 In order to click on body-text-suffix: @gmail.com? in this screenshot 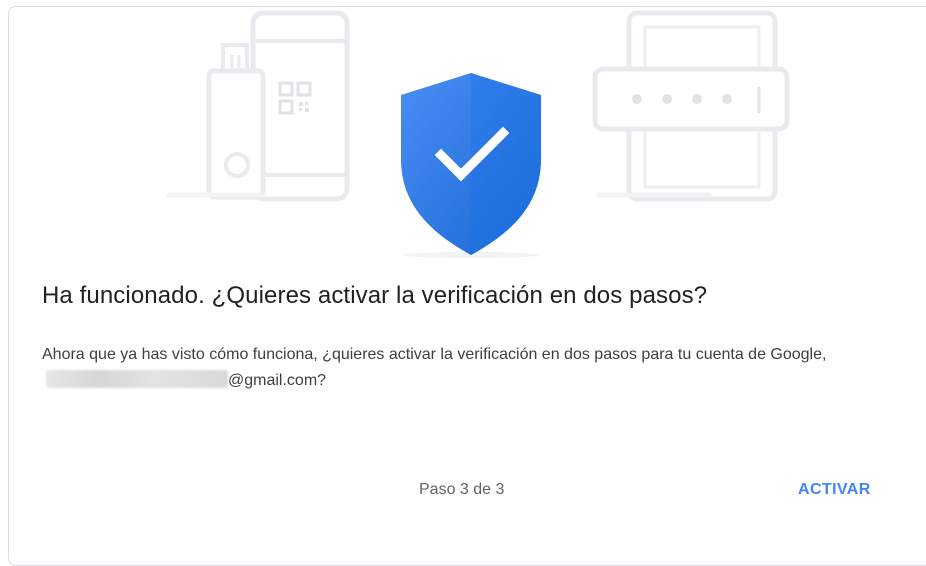, I will do `click(277, 380)`.